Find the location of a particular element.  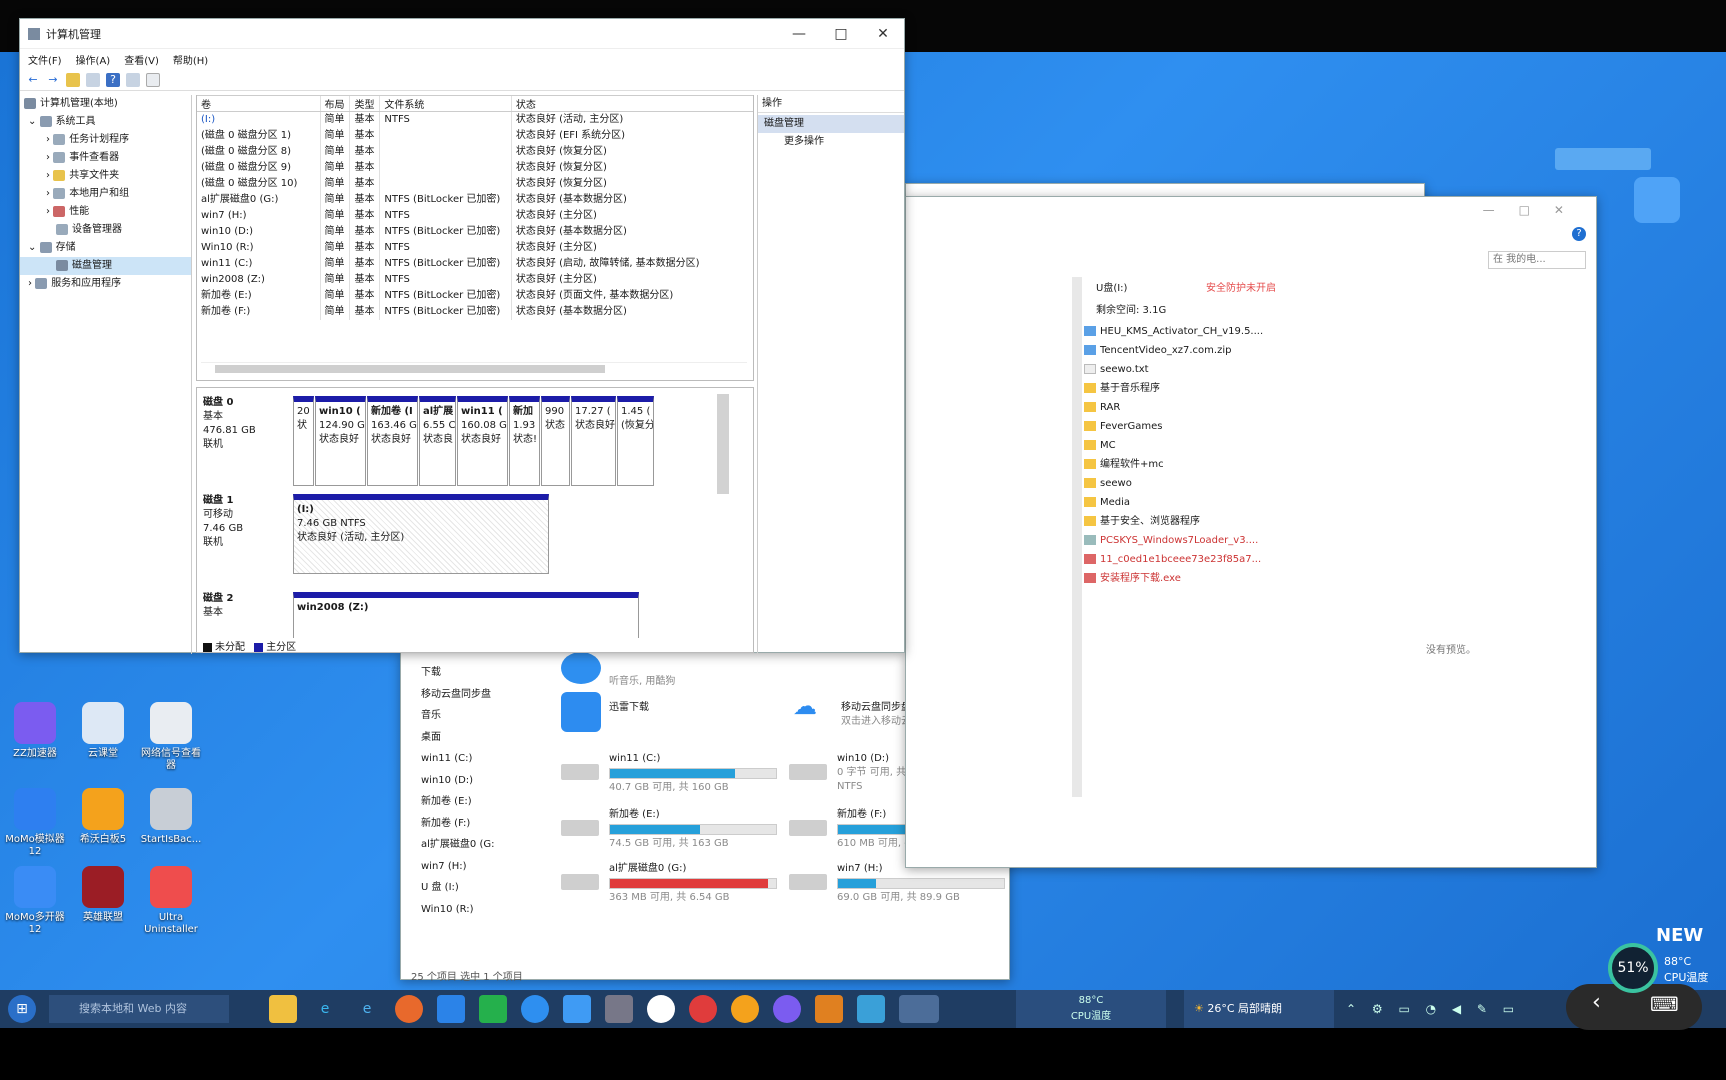

folder-item: FeverGames is located at coordinates (1224, 426).